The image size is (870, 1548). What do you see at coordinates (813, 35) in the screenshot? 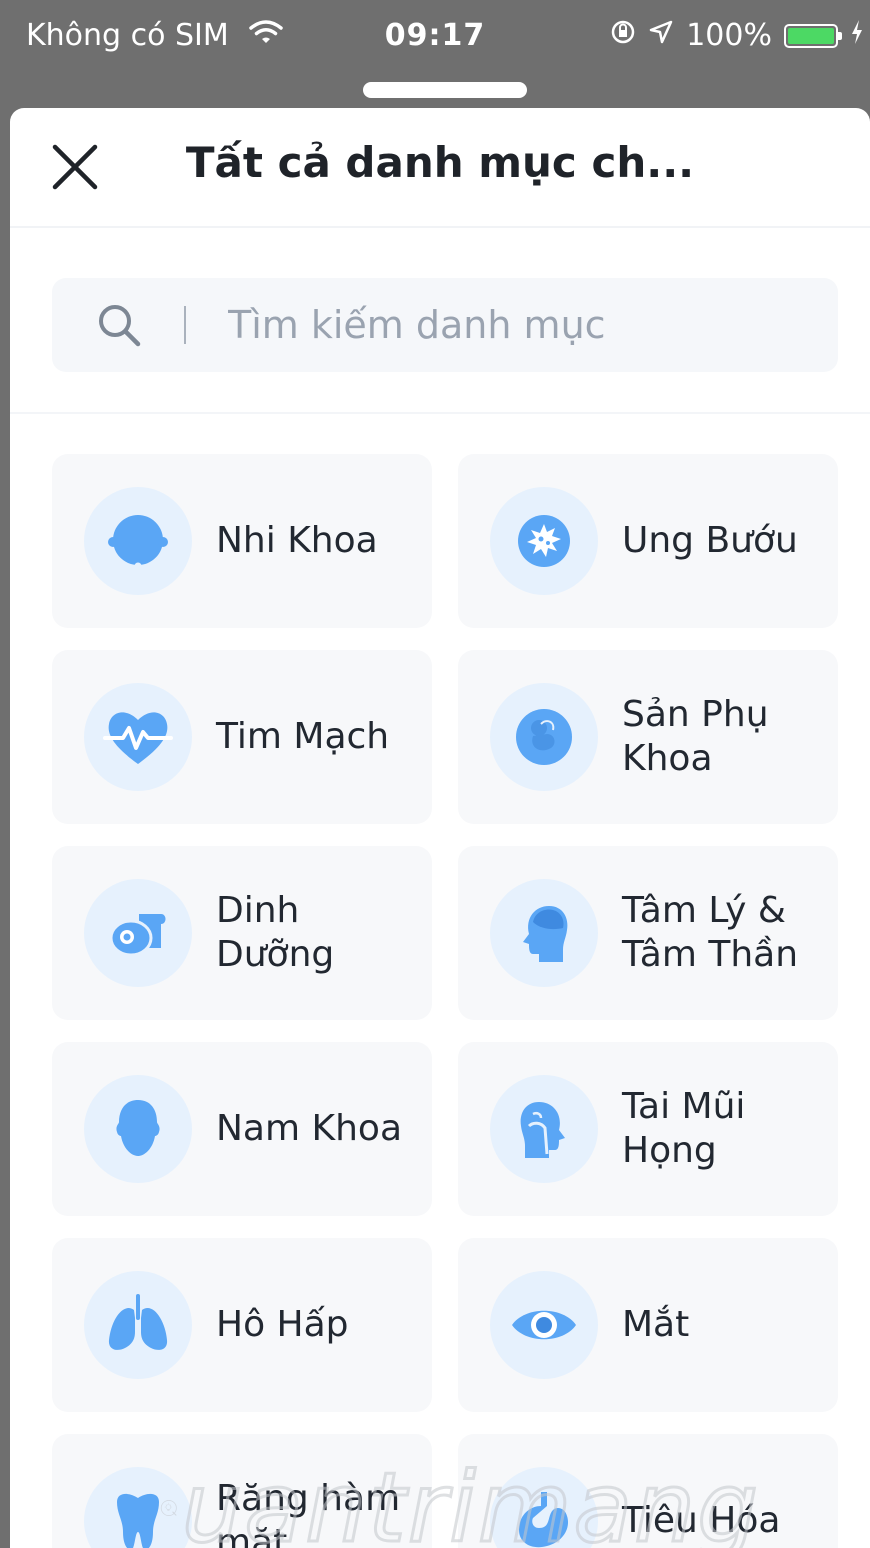
I see `battery-icon` at bounding box center [813, 35].